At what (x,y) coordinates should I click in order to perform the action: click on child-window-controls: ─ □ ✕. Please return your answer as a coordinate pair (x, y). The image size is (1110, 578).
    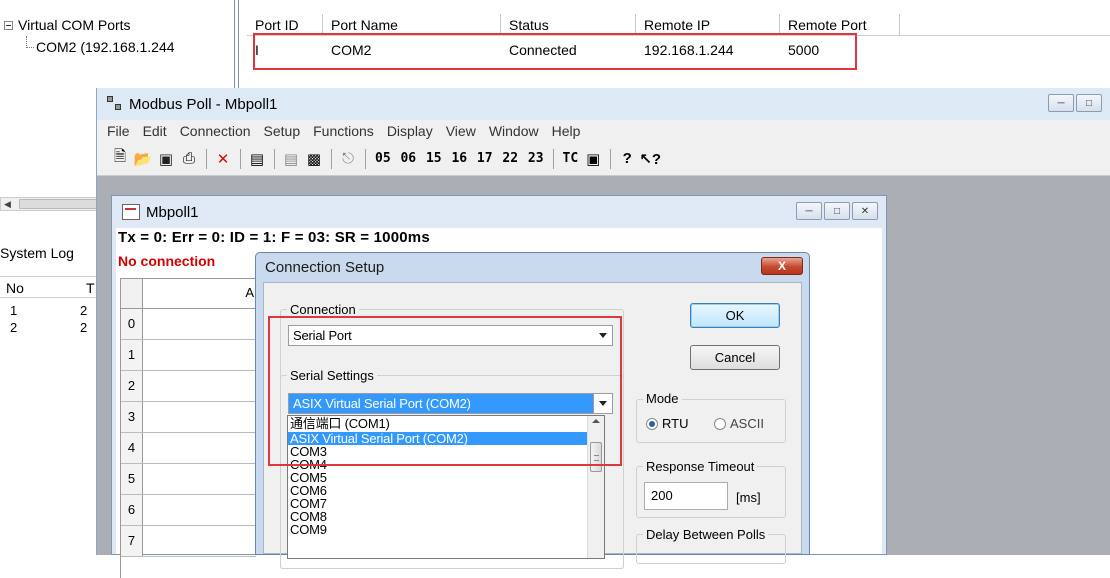
    Looking at the image, I should click on (836, 211).